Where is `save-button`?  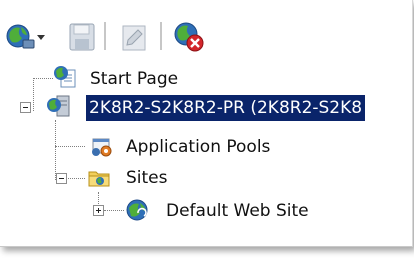 save-button is located at coordinates (81, 36).